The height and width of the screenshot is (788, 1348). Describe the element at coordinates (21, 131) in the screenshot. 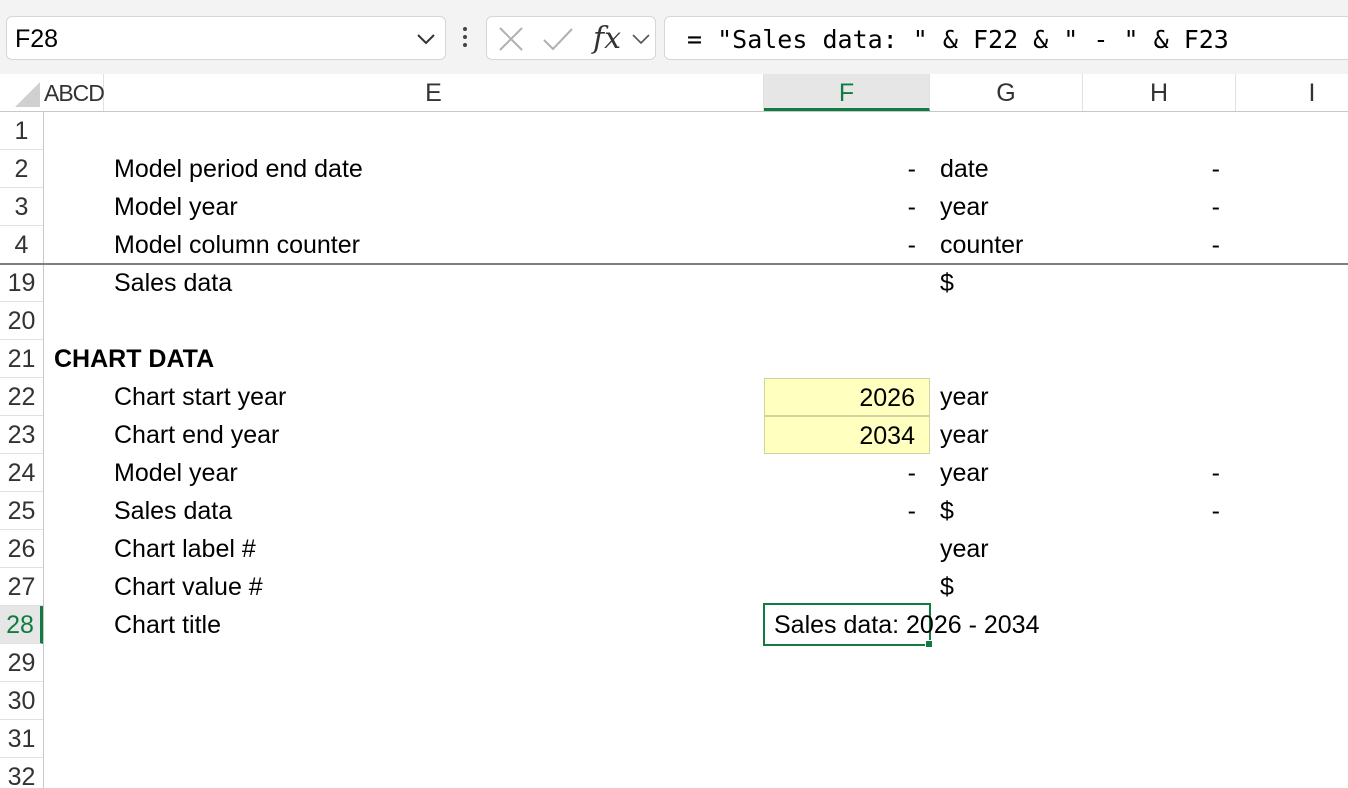

I see `row-header: 1` at that location.